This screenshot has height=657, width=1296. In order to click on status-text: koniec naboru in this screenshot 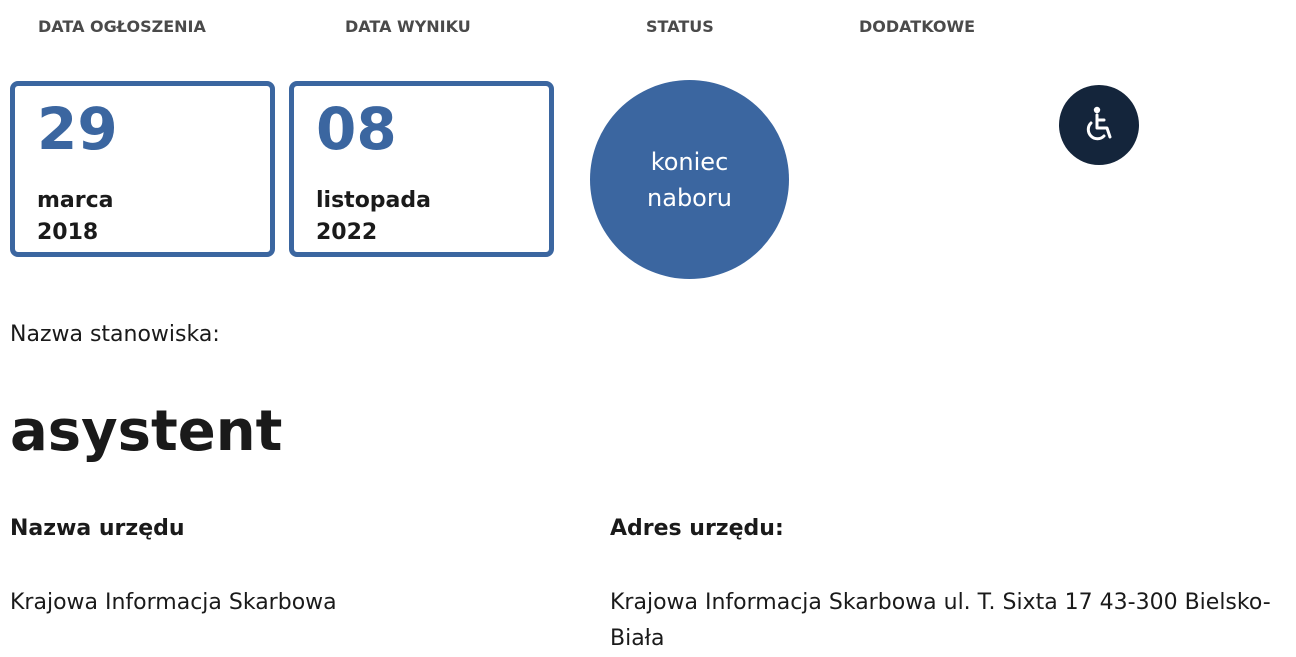, I will do `click(689, 179)`.